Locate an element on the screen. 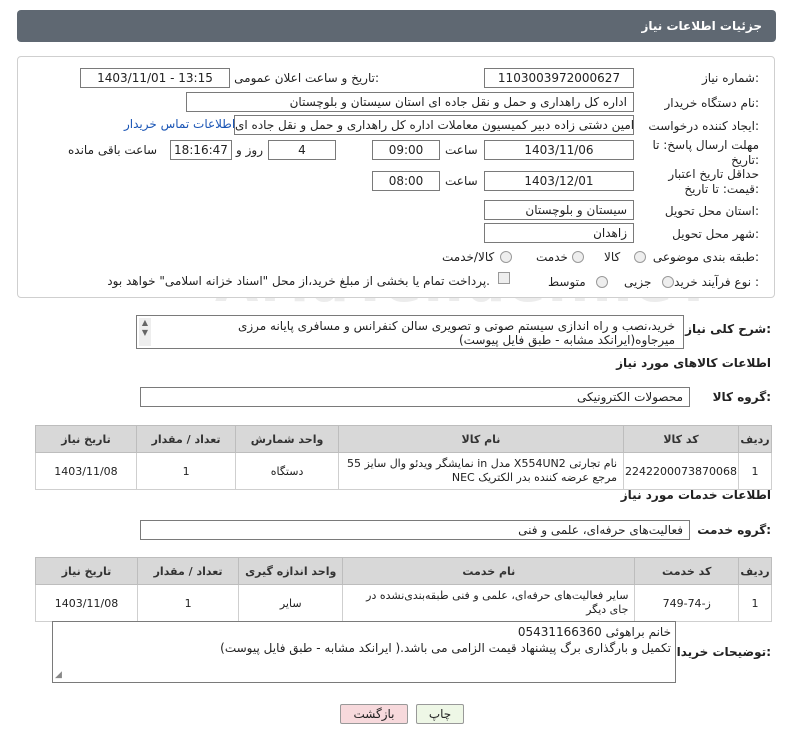 The height and width of the screenshot is (739, 789). validity-label: حداقل تاریخ اعتبار قیمت: تا تاریخ: is located at coordinates (713, 181).